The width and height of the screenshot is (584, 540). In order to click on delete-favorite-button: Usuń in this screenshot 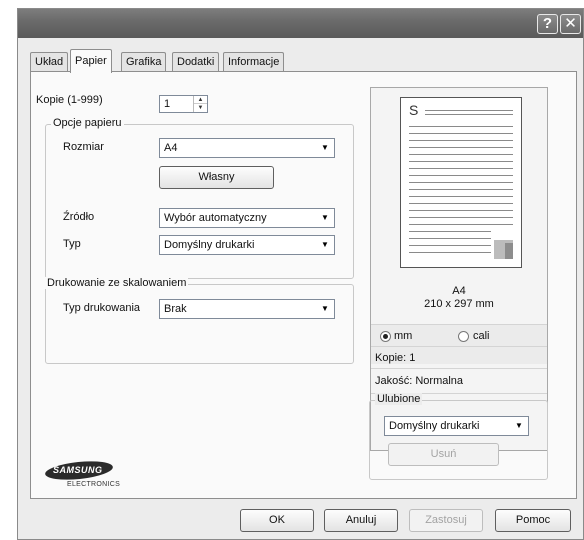, I will do `click(443, 454)`.